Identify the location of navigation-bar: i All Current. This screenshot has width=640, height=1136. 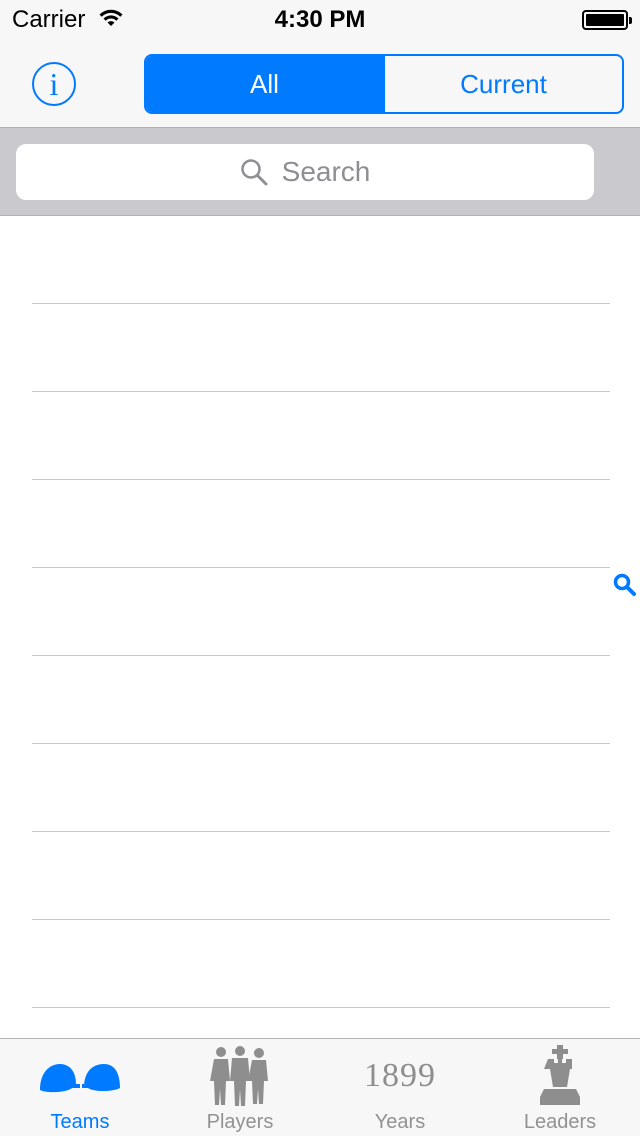
(320, 84).